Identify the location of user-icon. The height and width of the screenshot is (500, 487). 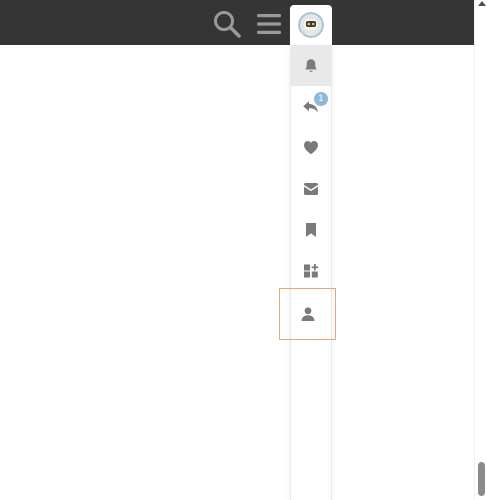
(307, 314).